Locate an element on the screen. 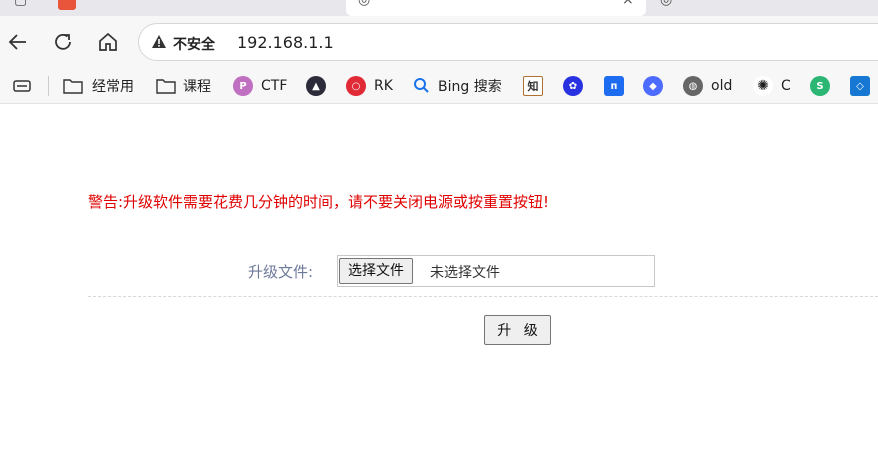 The width and height of the screenshot is (878, 449). tab-4: ◎ is located at coordinates (764, 8).